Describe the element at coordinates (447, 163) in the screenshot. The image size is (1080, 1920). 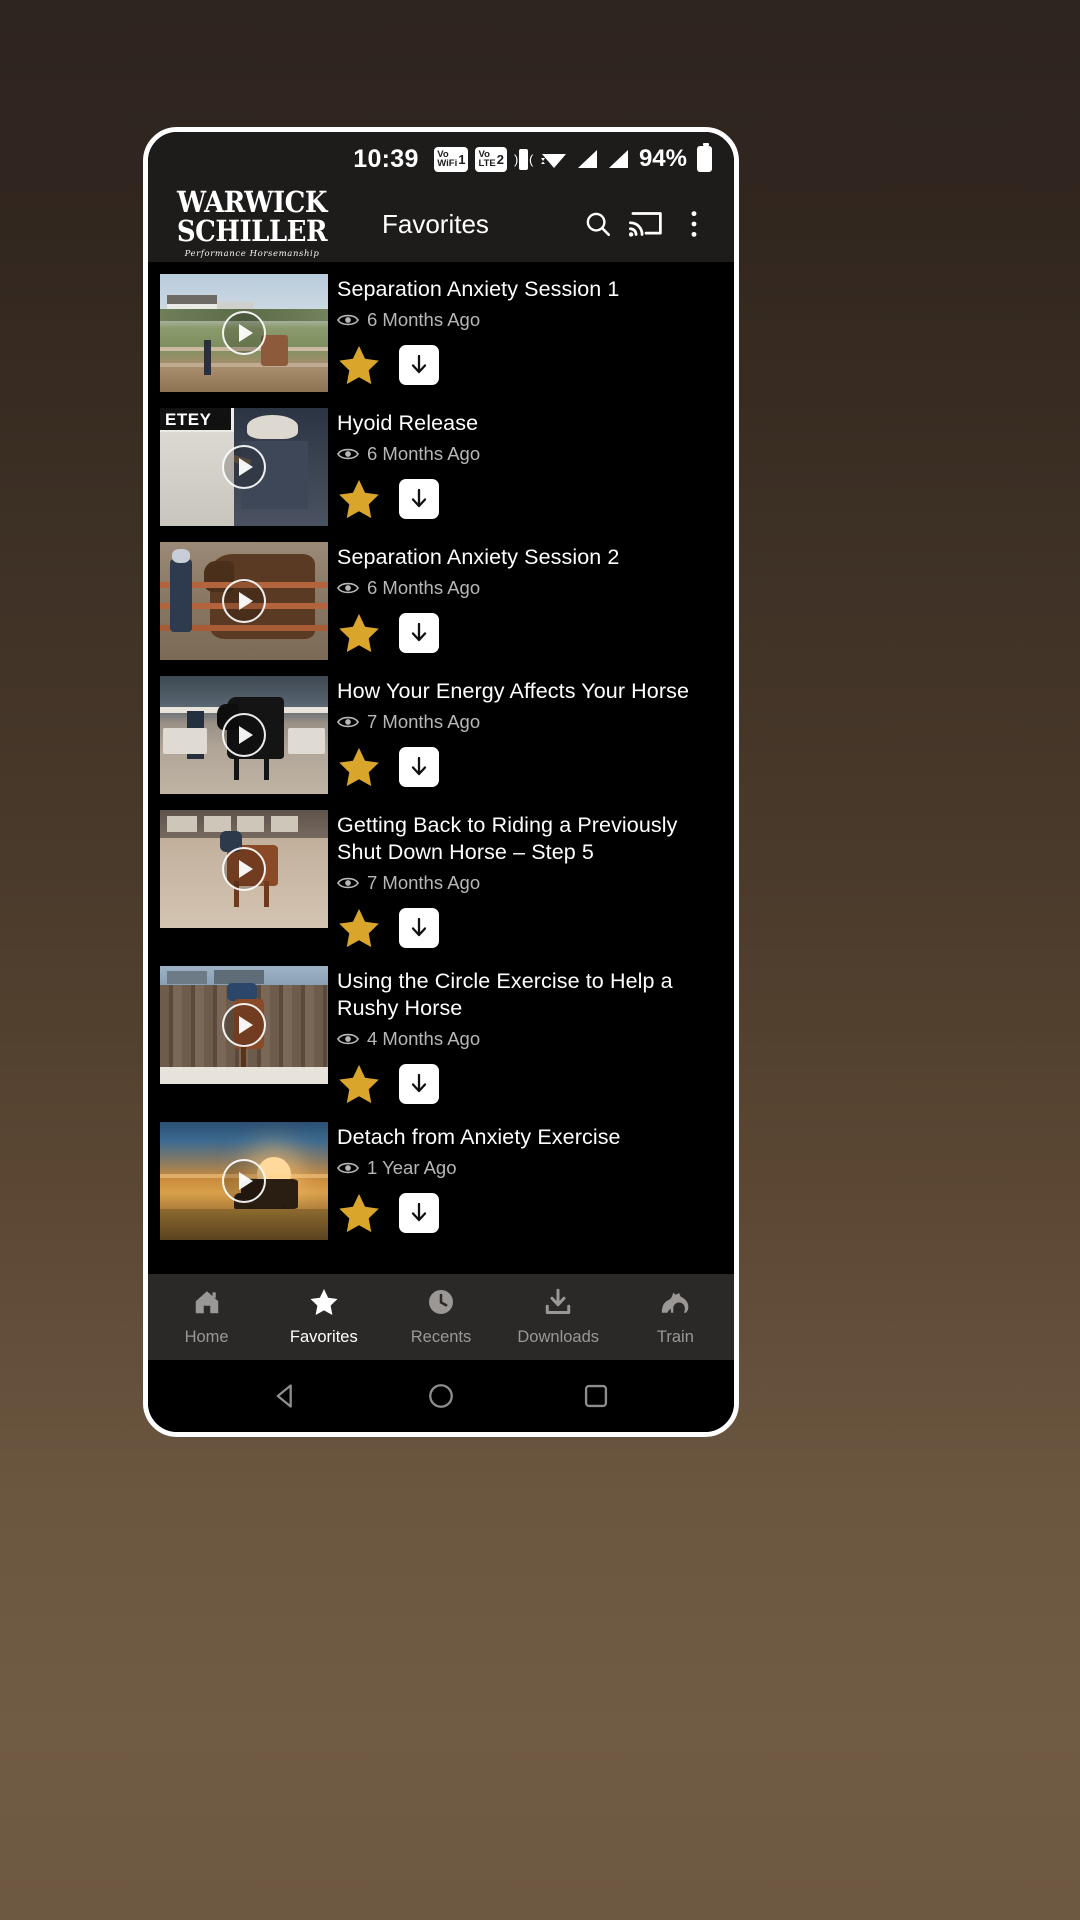
I see `vowifi-bottom-label: WiFi` at that location.